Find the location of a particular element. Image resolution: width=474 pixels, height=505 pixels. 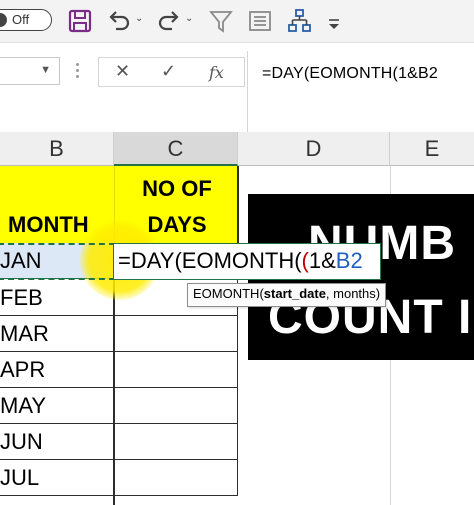

formula-input: =DAY(EOMONTH(1&B2 is located at coordinates (360, 92).